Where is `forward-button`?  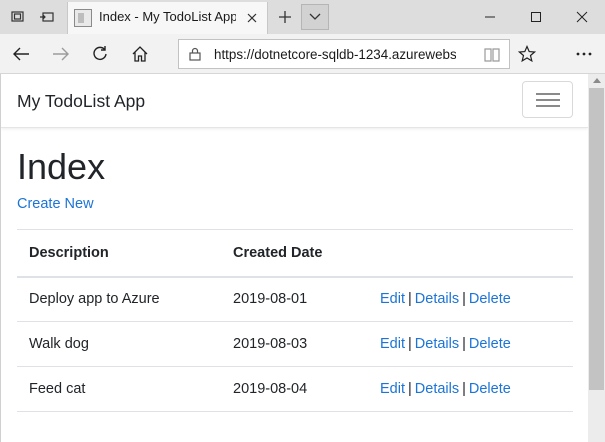 forward-button is located at coordinates (61, 54).